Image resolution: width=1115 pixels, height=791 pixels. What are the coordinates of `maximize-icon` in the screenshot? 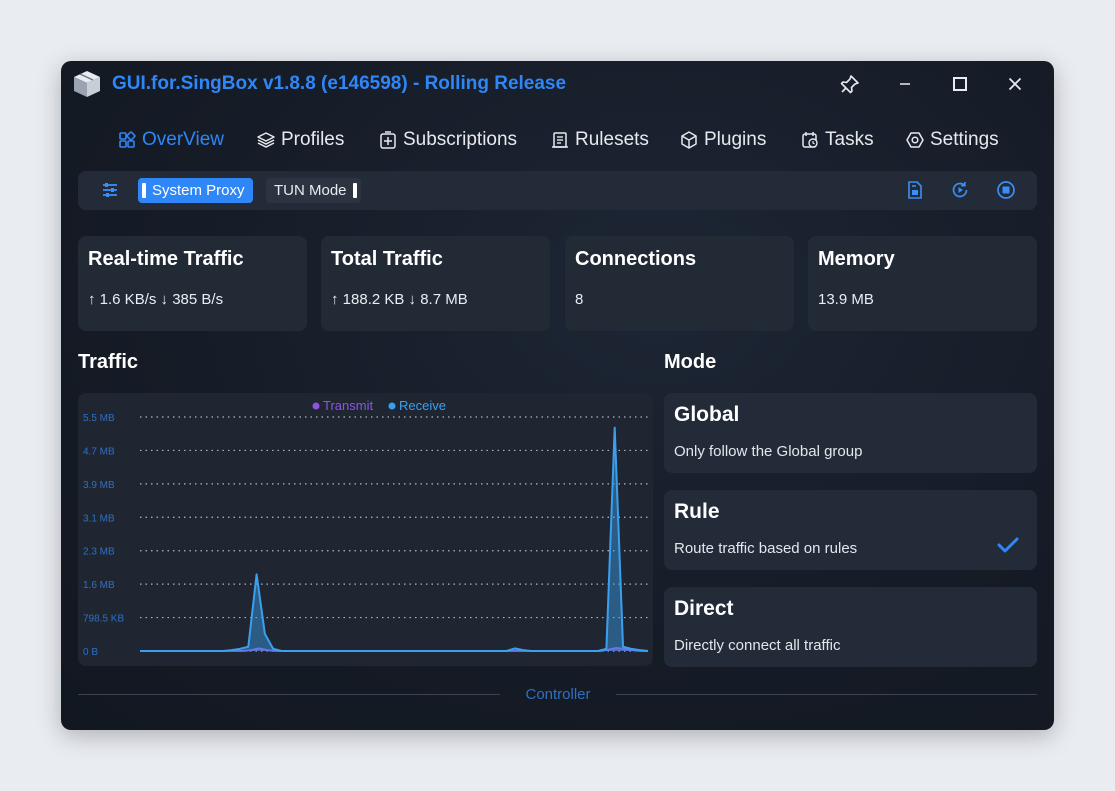 It's located at (960, 84).